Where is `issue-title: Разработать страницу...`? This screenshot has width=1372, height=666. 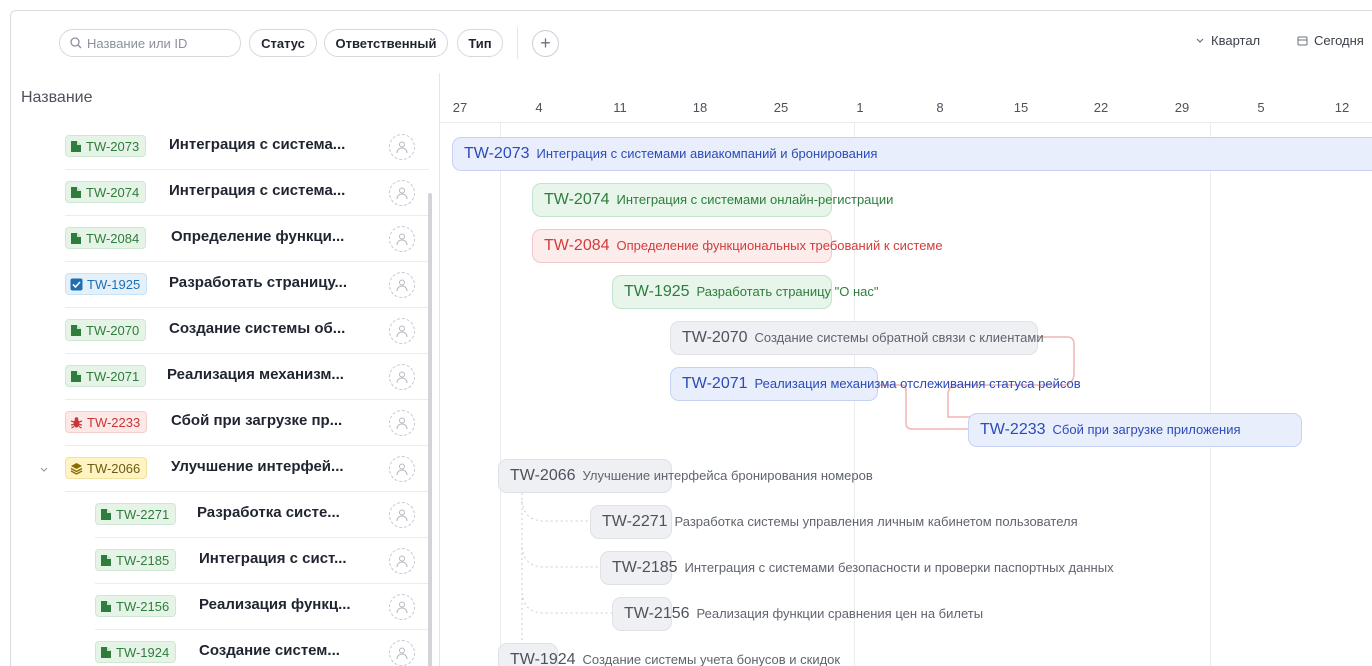
issue-title: Разработать страницу... is located at coordinates (258, 282).